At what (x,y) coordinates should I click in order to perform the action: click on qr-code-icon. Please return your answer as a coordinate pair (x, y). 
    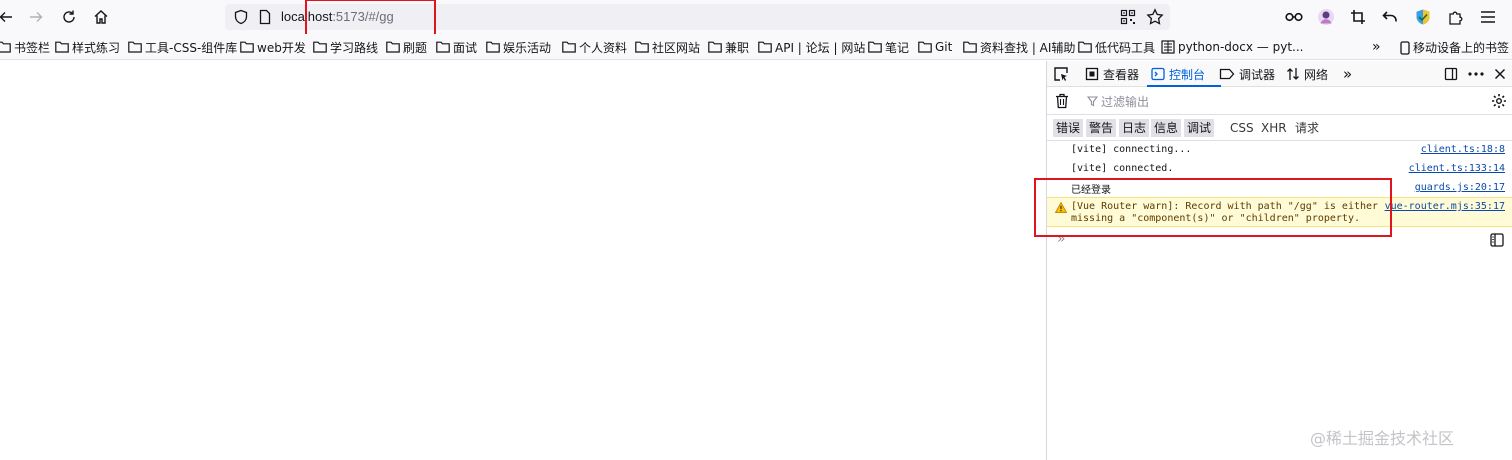
    Looking at the image, I should click on (1128, 17).